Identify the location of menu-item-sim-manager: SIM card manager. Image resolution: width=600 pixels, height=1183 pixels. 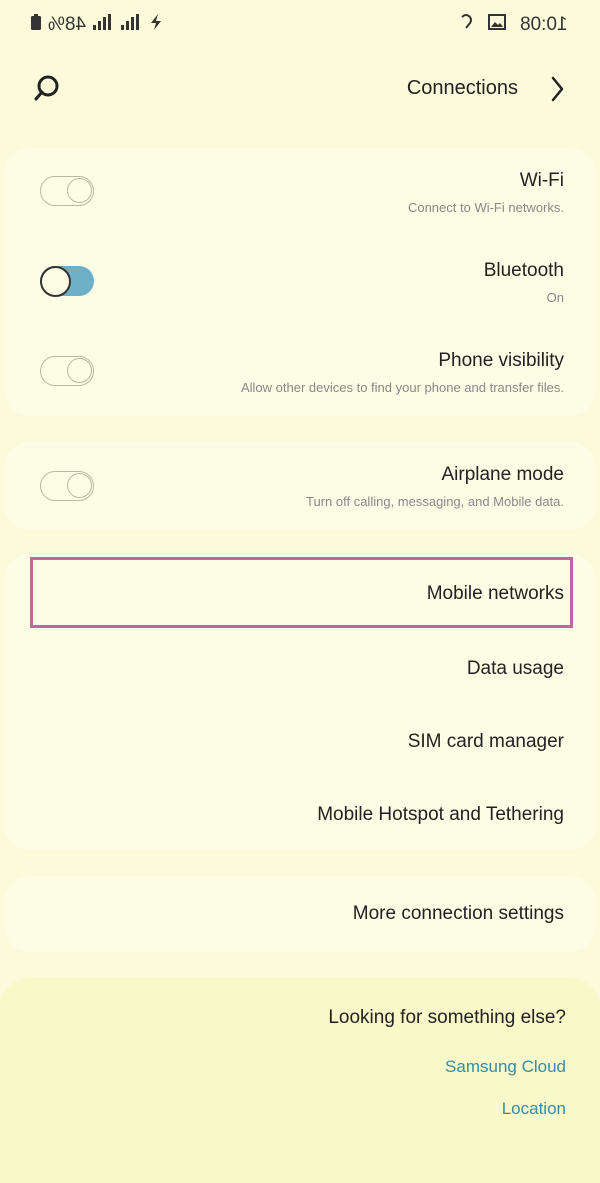
(300, 741).